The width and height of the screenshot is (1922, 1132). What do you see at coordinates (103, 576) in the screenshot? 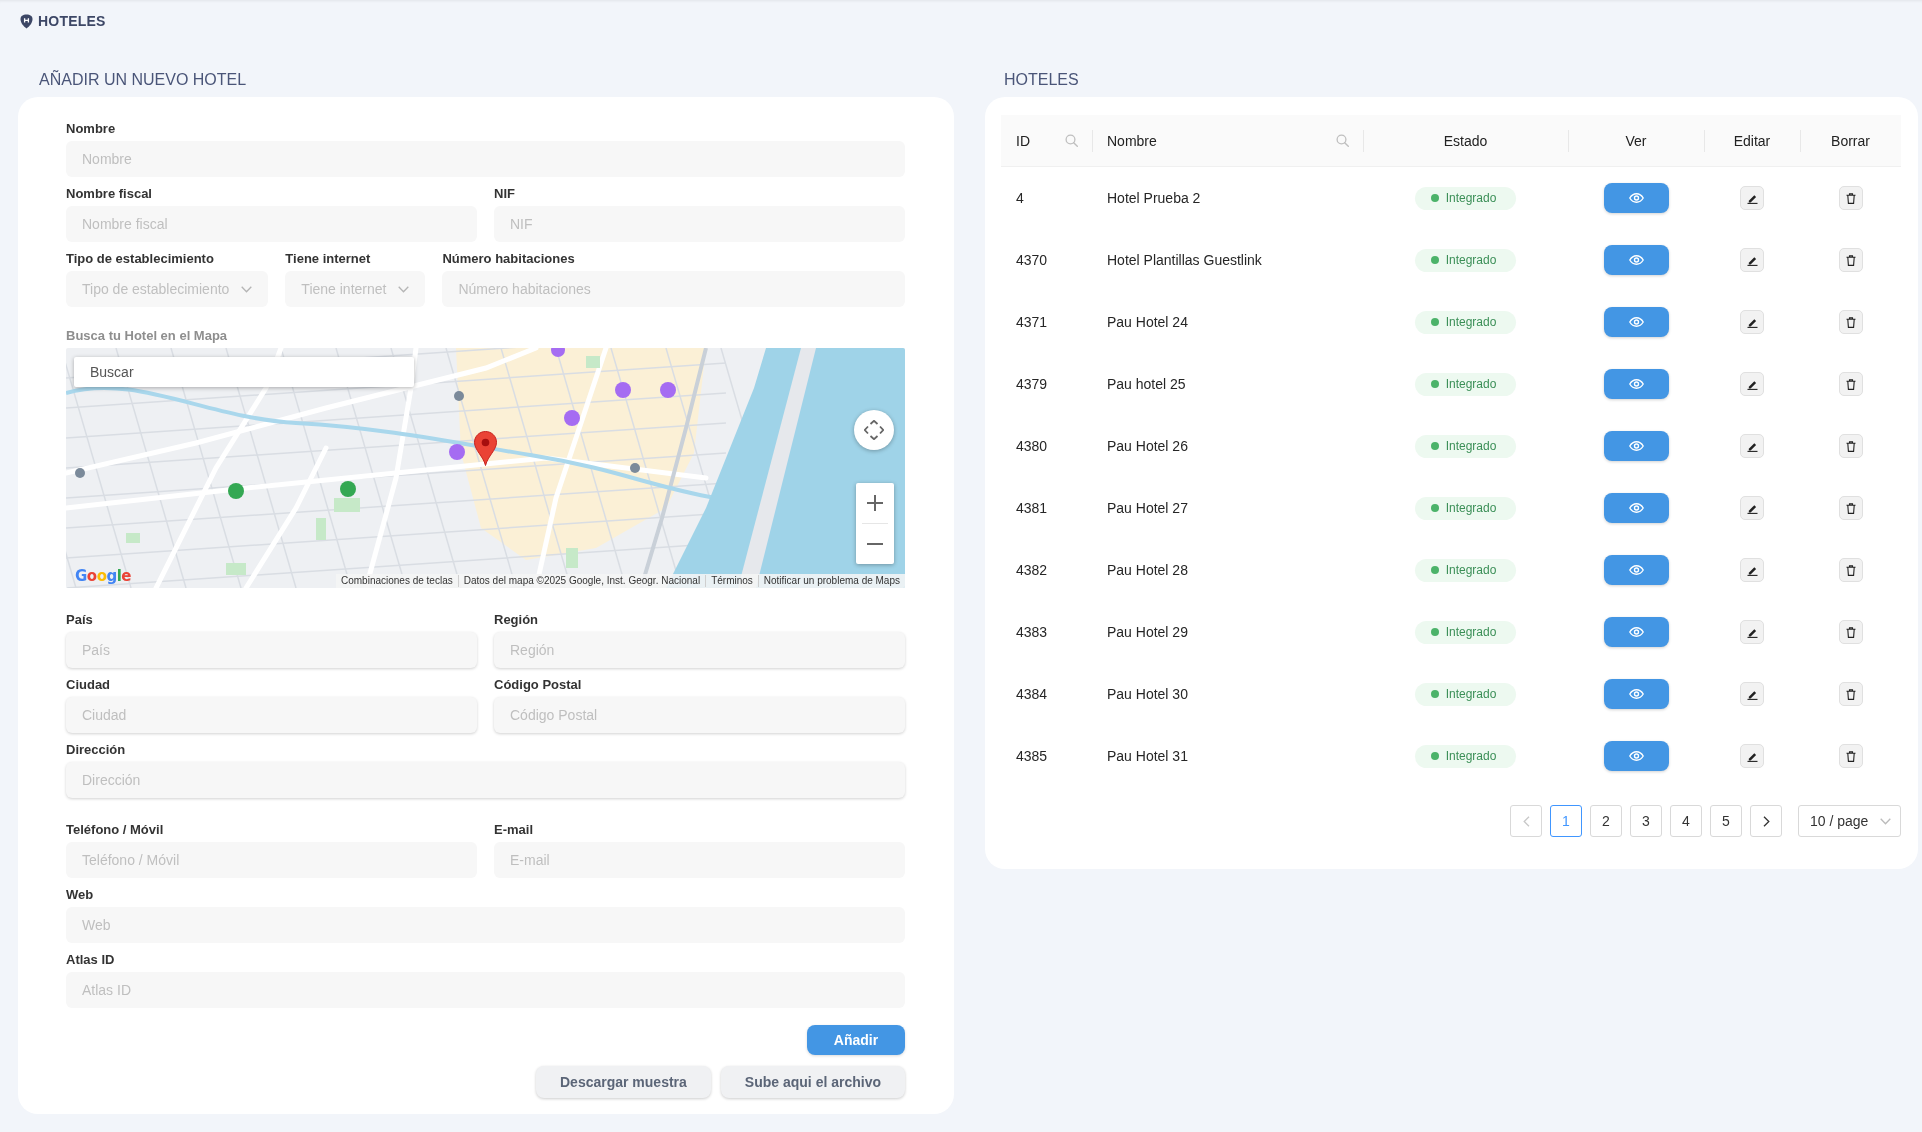
I see `map-logo: Google` at bounding box center [103, 576].